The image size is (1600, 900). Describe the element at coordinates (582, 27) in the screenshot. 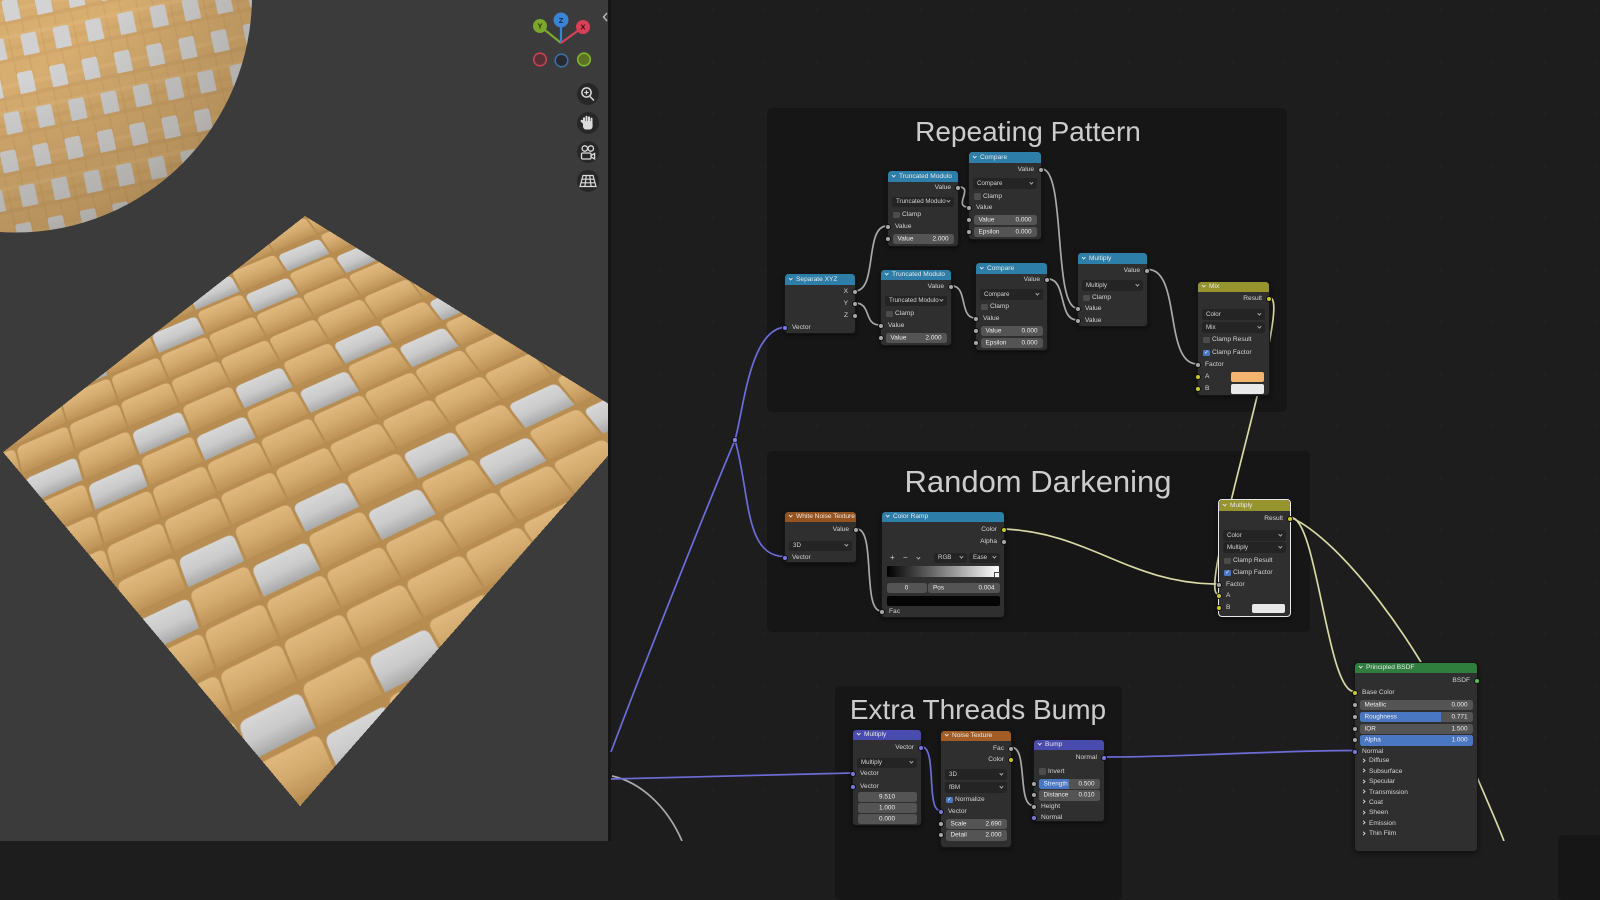

I see `svg-text: X` at that location.